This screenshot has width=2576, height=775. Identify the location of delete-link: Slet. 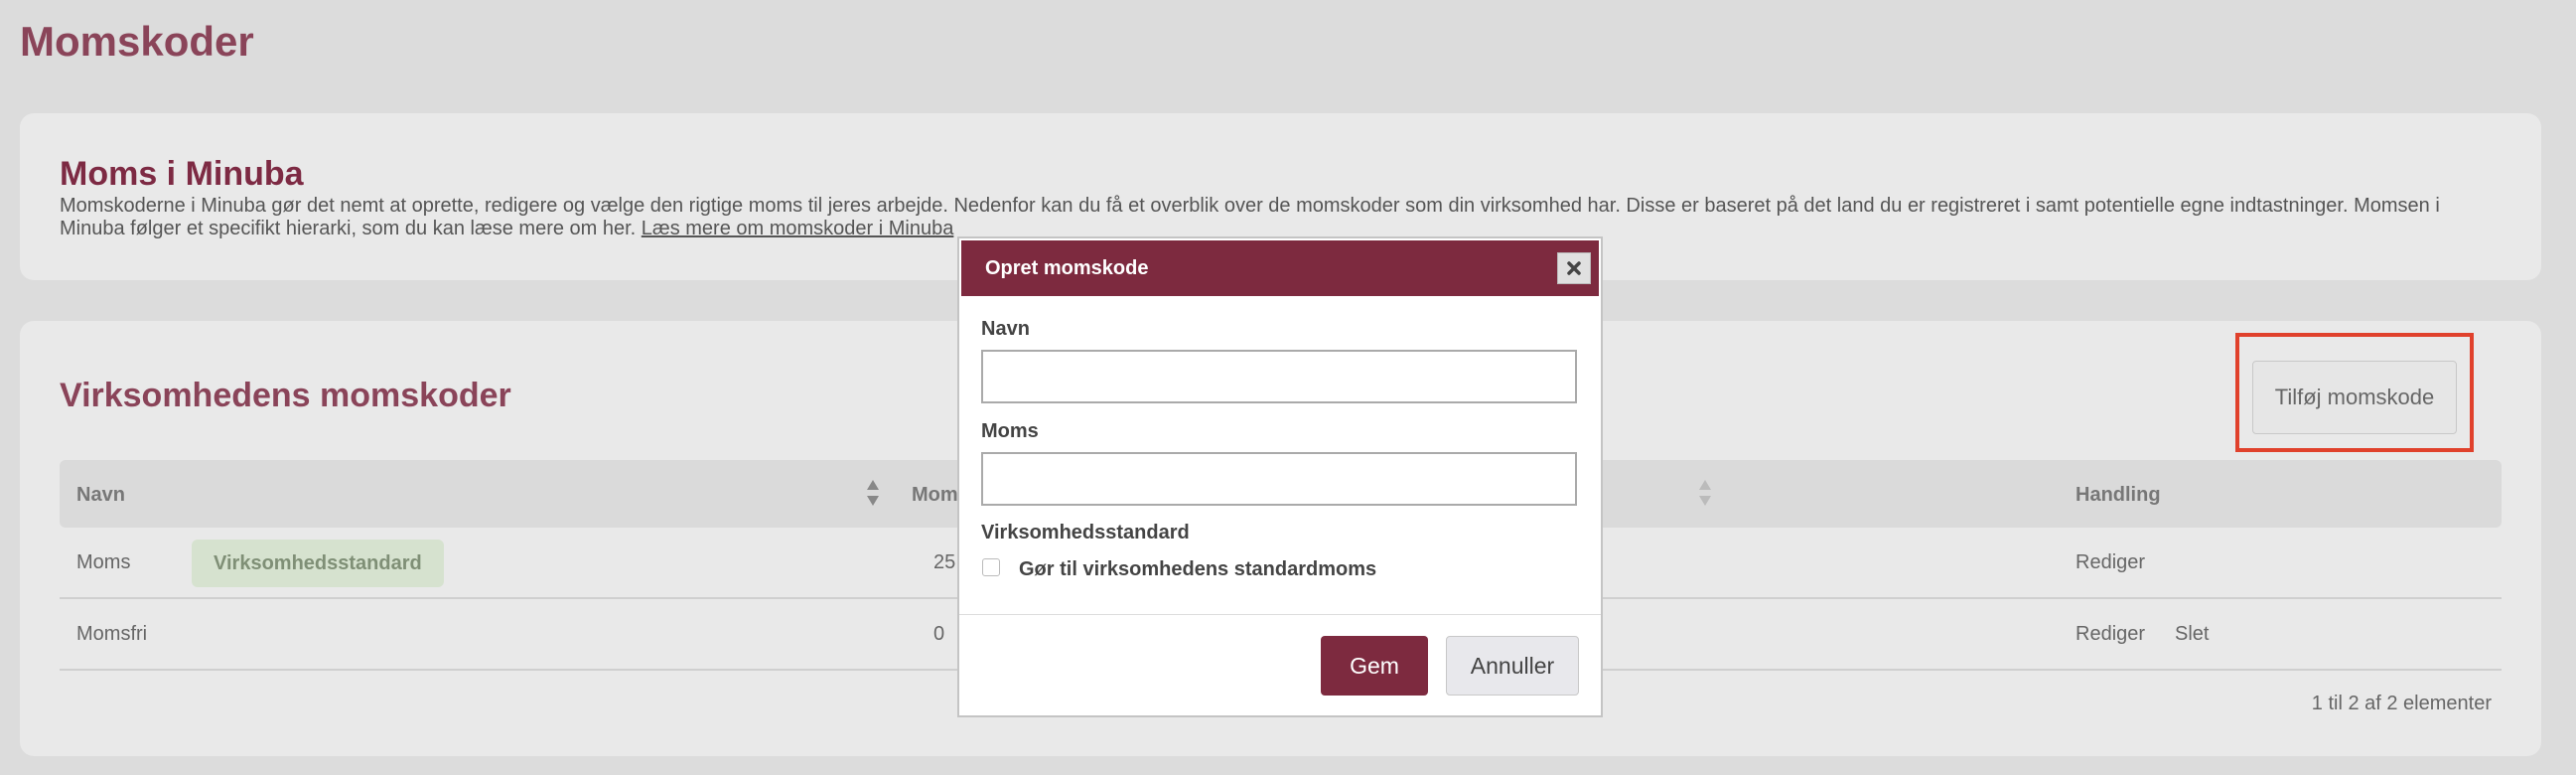
(2192, 634).